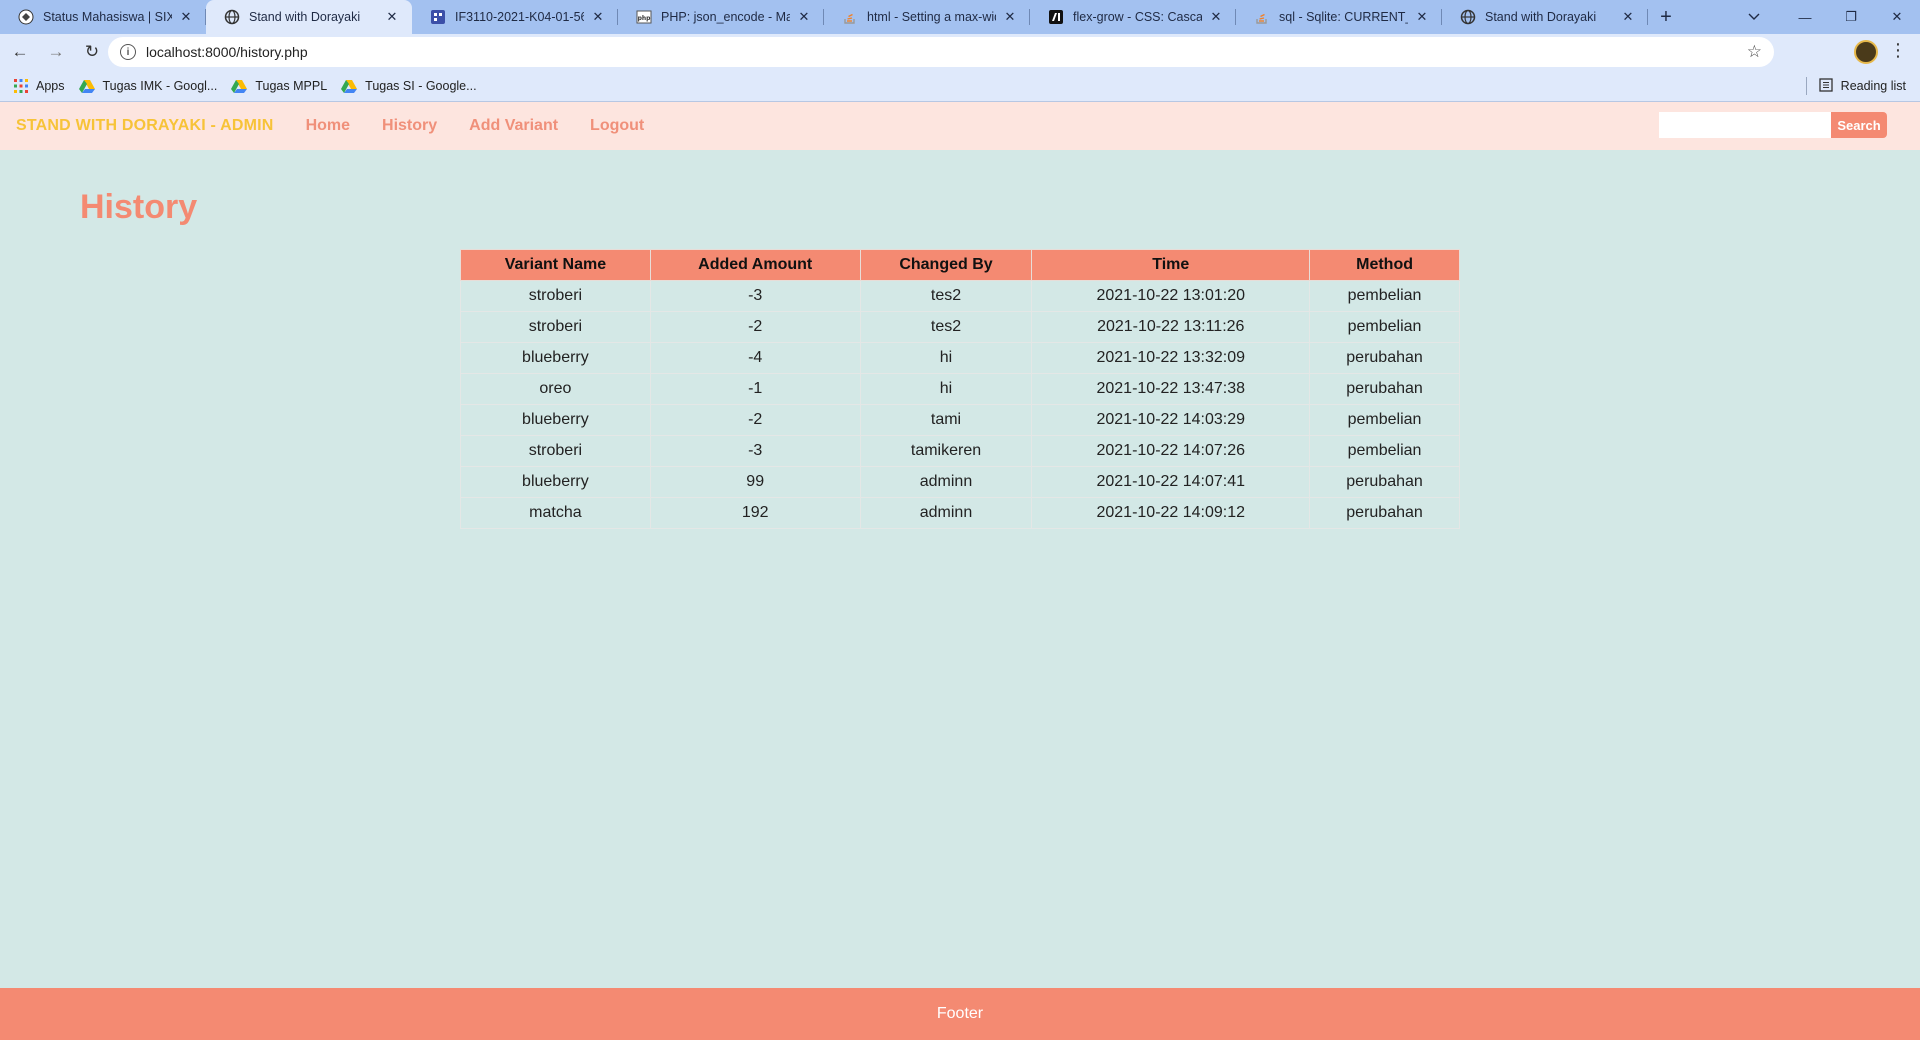 This screenshot has height=1040, width=1920. I want to click on browser-menu-icon: ⋮, so click(1898, 50).